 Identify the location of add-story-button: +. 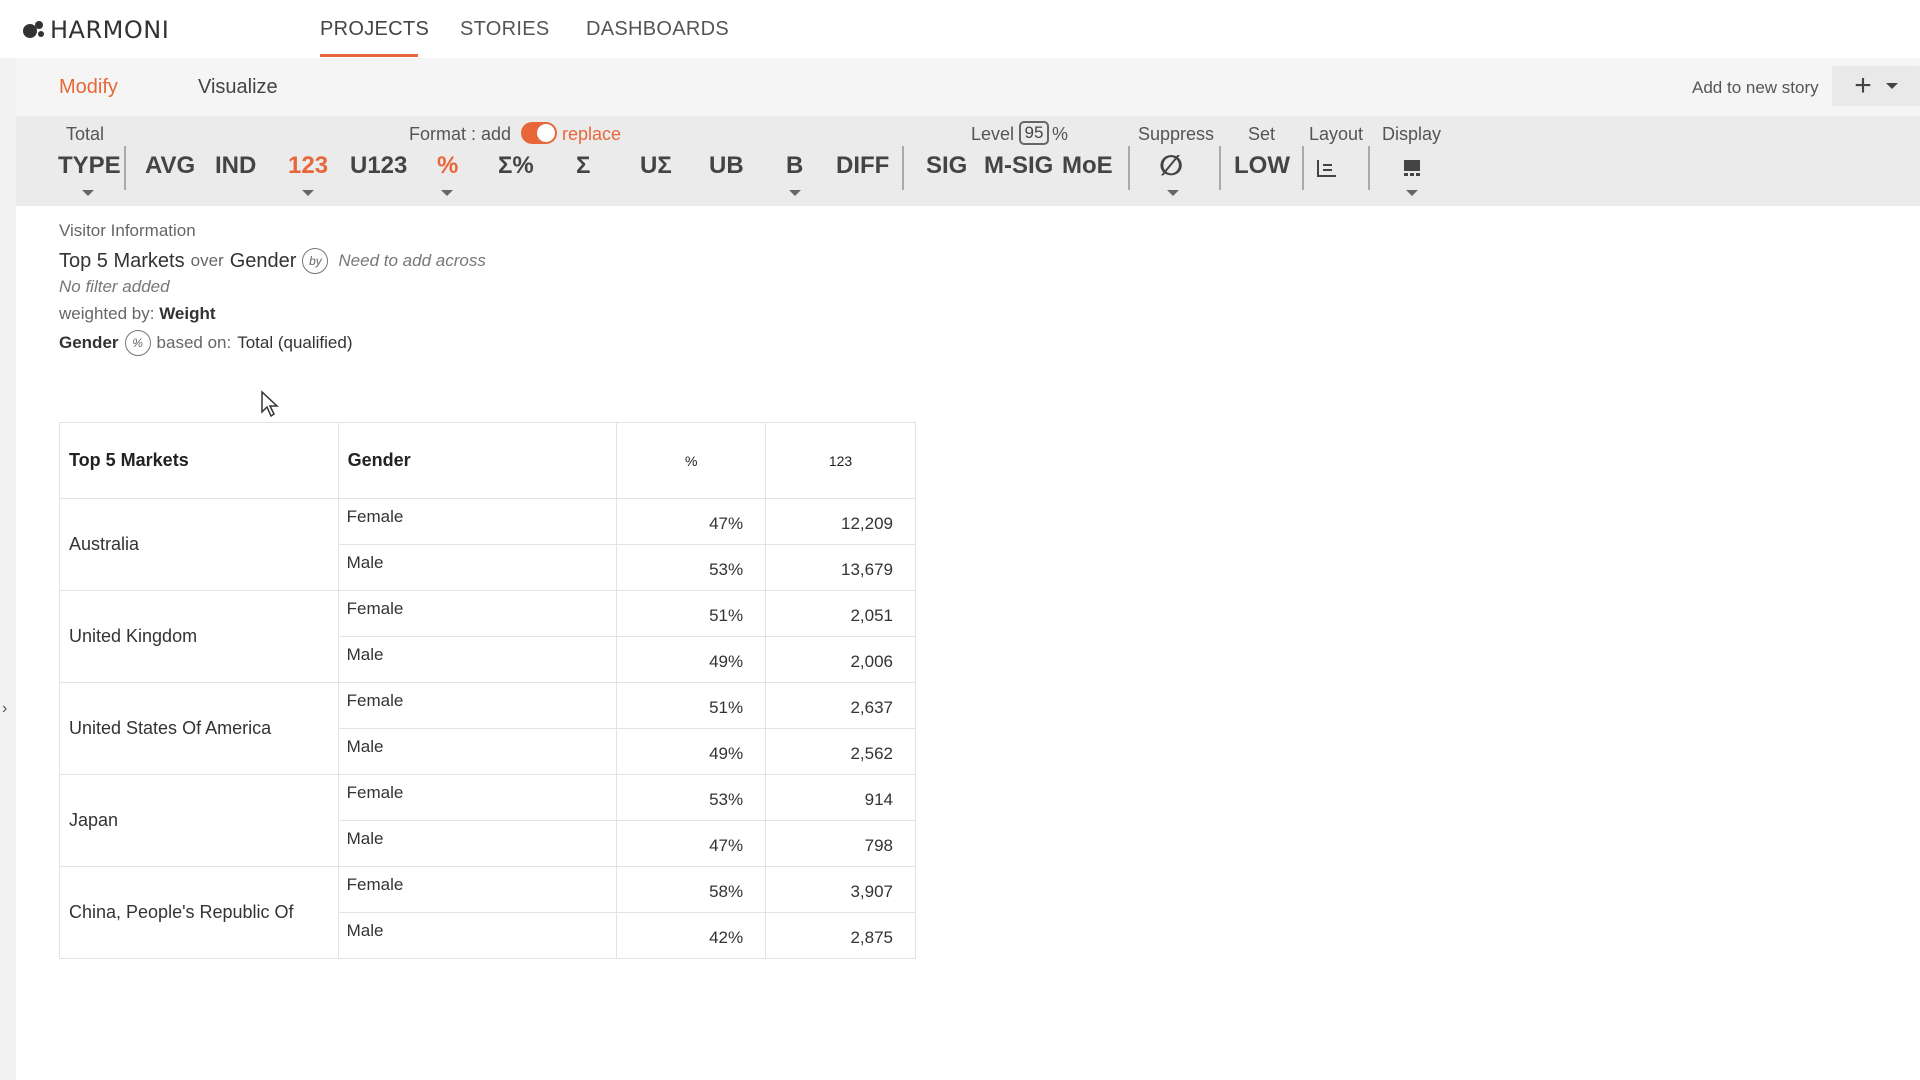
(1876, 86).